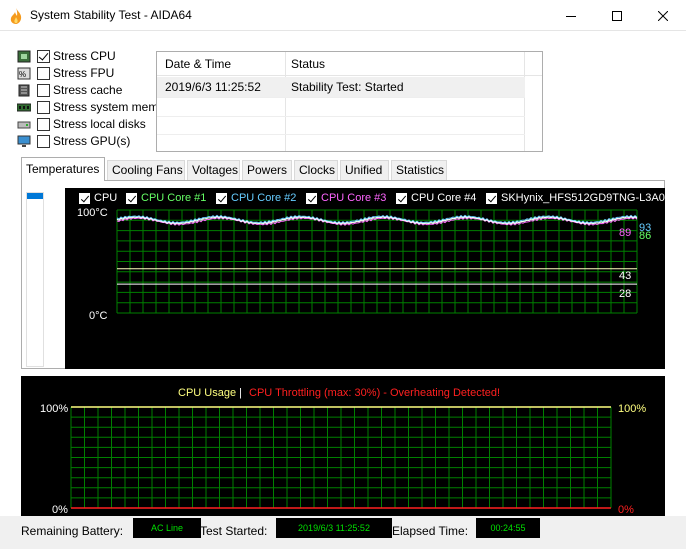 The image size is (686, 549). I want to click on maximize-button, so click(617, 15).